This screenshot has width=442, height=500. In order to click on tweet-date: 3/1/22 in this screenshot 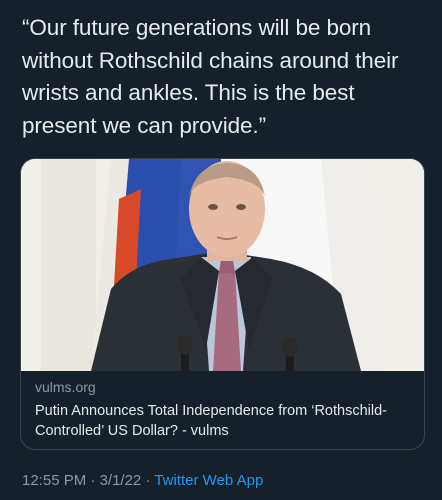, I will do `click(121, 480)`.